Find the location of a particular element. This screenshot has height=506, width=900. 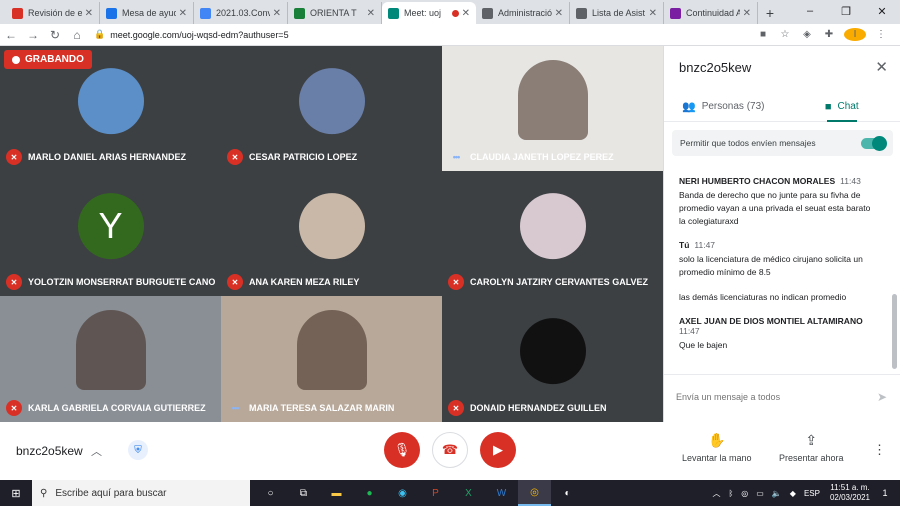

leave-call-button: ☎ is located at coordinates (450, 450).